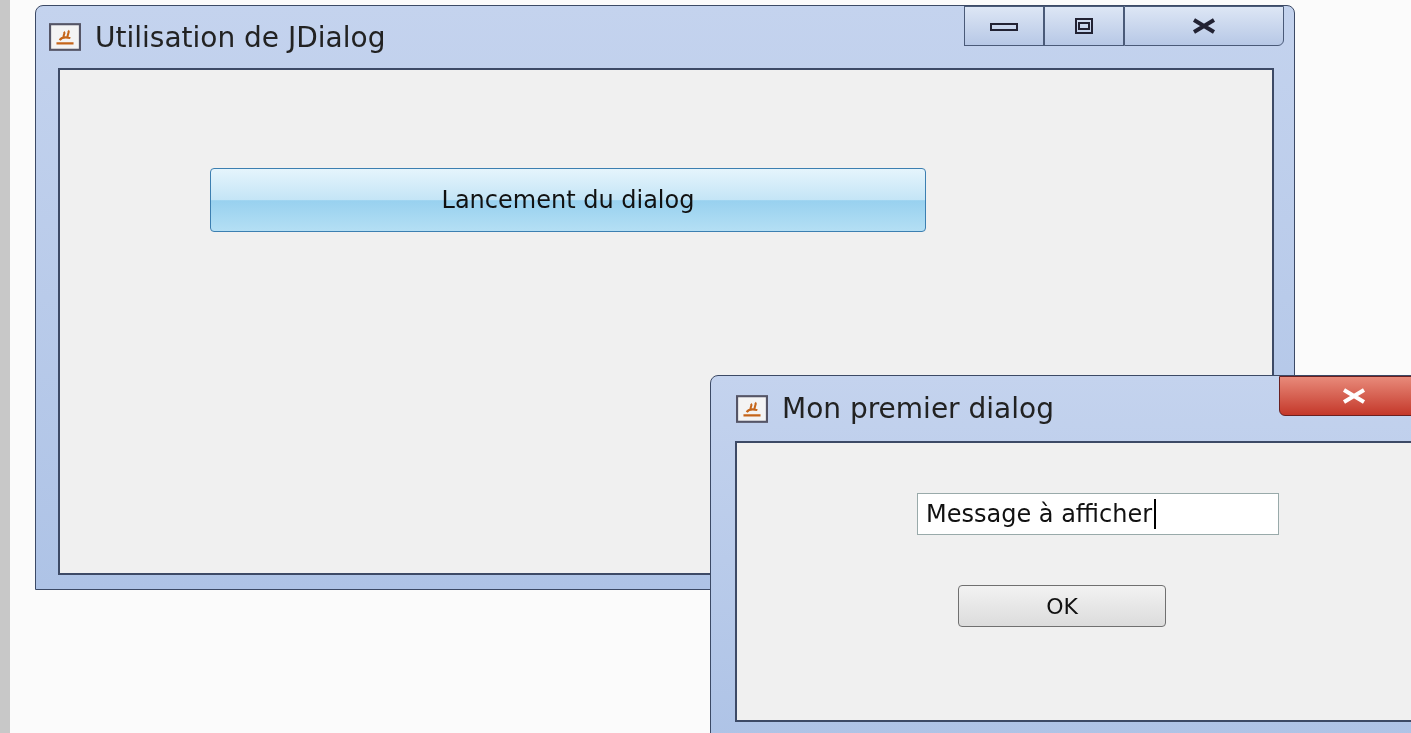  Describe the element at coordinates (1084, 26) in the screenshot. I see `maximize-button` at that location.